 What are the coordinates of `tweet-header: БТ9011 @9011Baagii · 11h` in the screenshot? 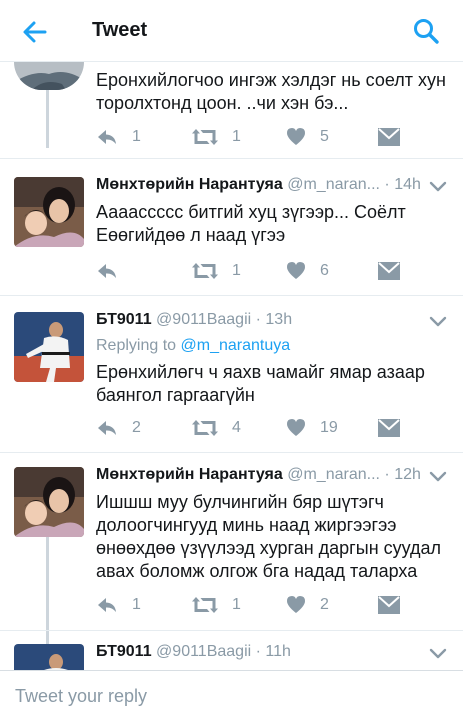 It's located at (193, 652).